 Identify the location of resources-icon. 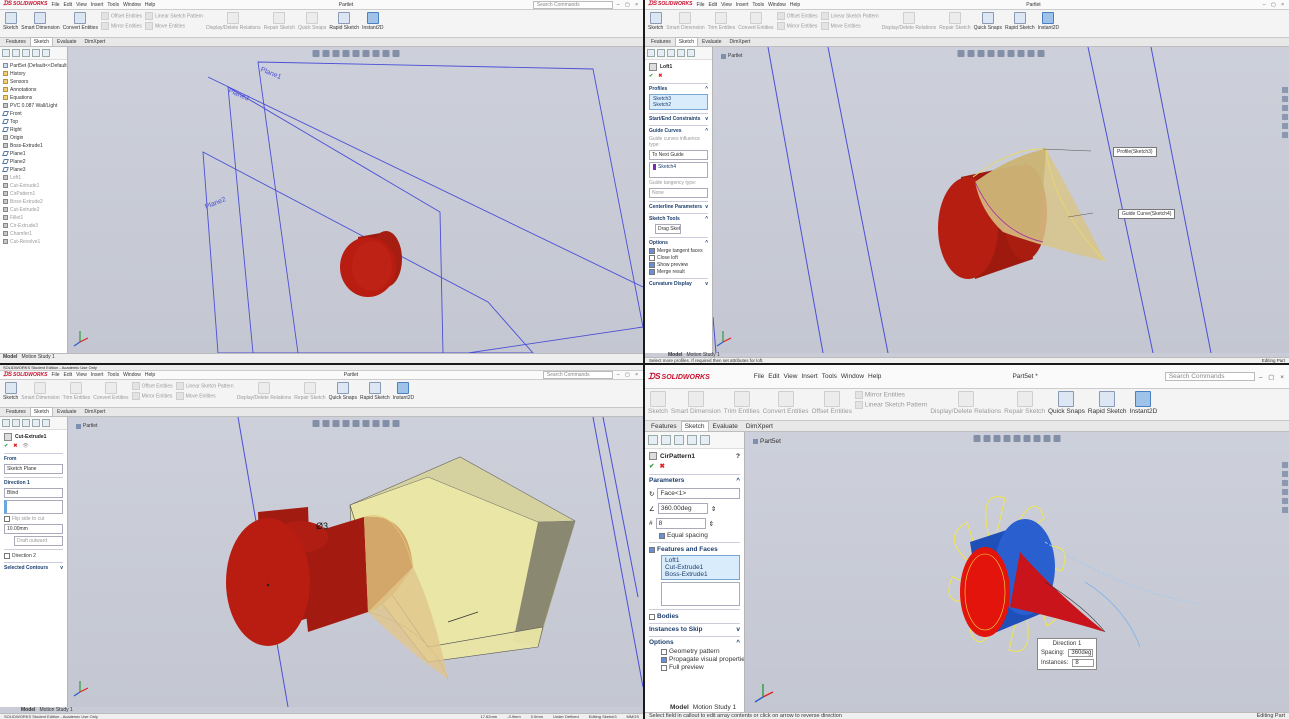
(1285, 465).